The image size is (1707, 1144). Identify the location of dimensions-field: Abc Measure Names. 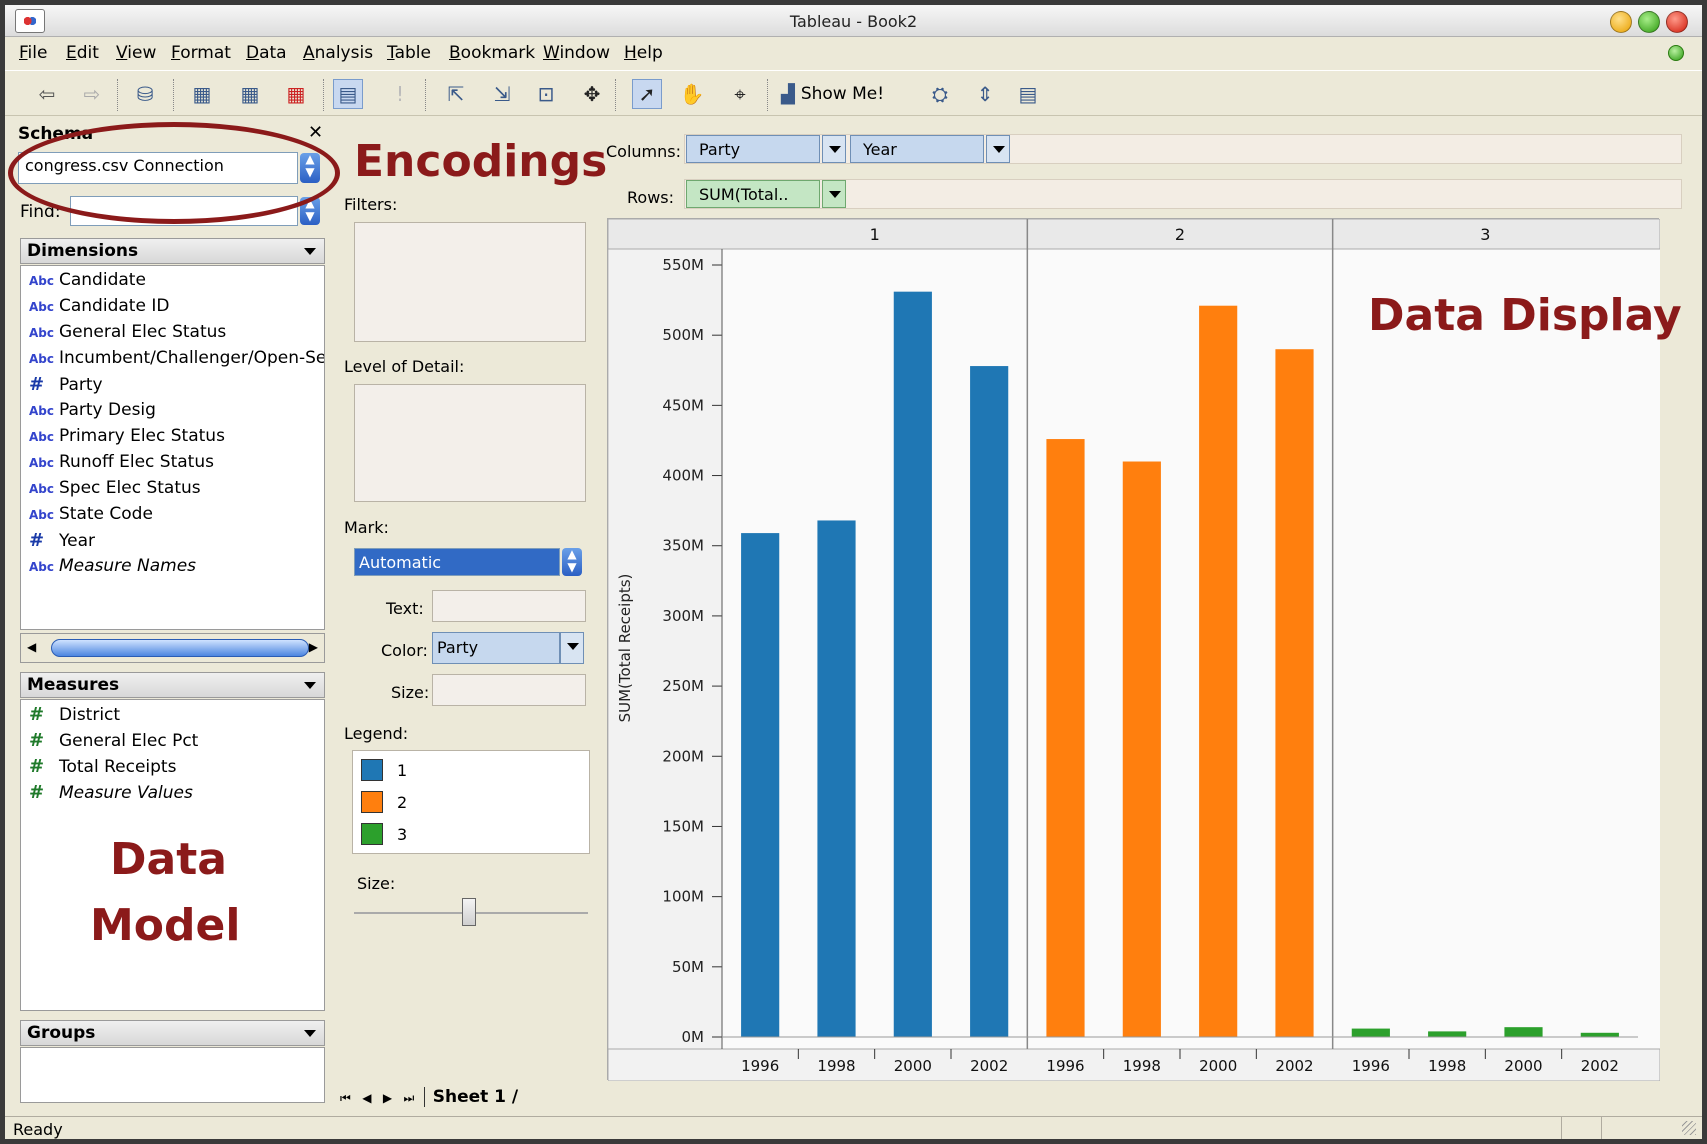
(112, 568).